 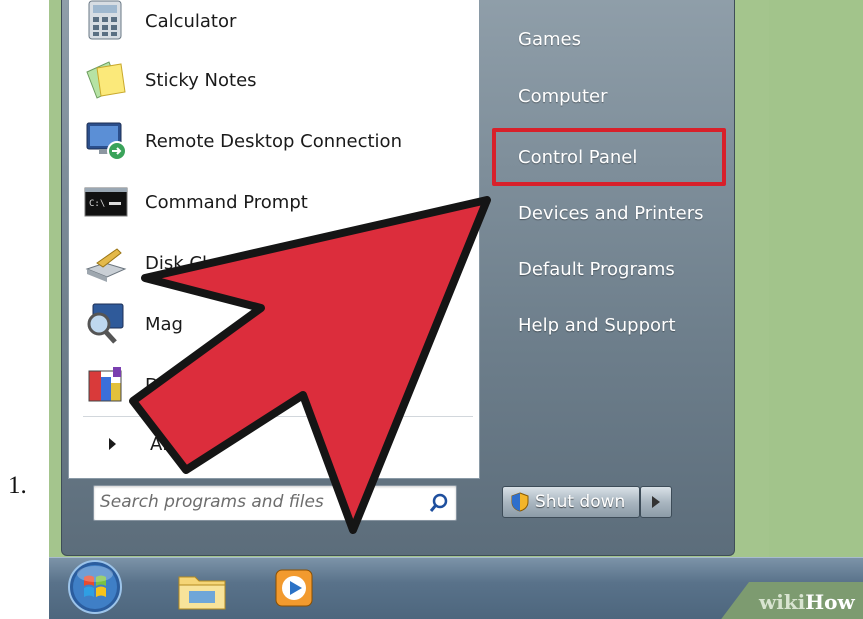 I want to click on right-item-help-support: Help and Support, so click(x=609, y=325).